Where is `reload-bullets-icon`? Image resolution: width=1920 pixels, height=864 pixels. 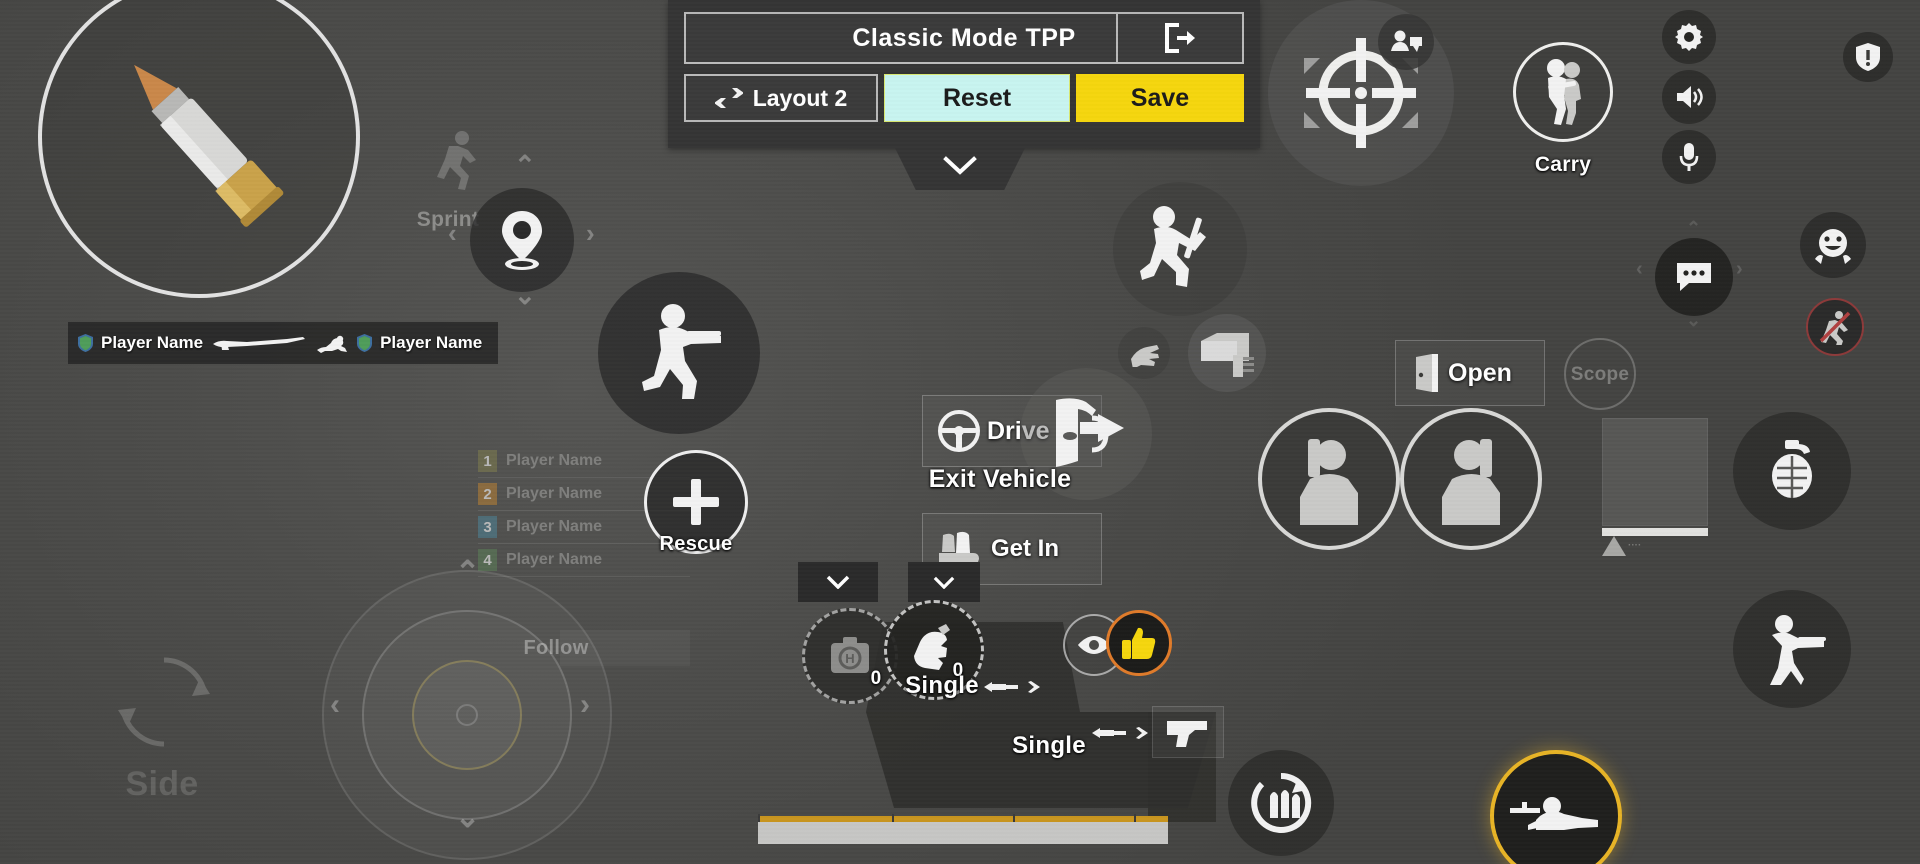 reload-bullets-icon is located at coordinates (1281, 802).